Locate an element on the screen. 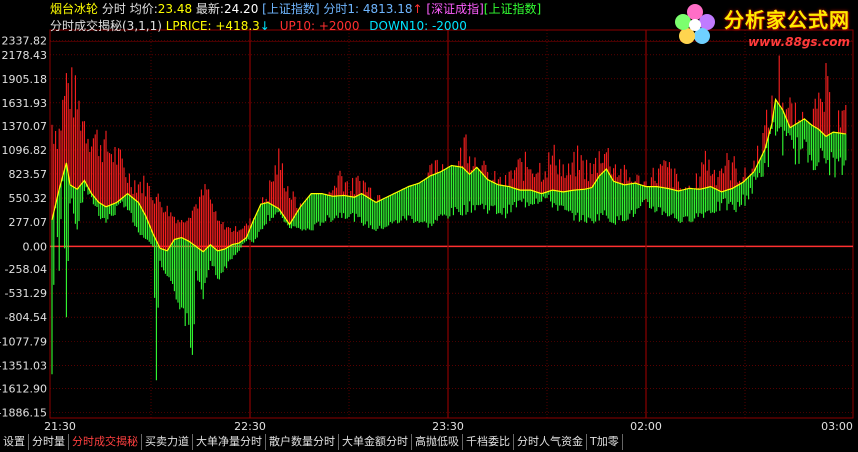 This screenshot has height=452, width=858. avg-label: 均价: is located at coordinates (143, 9).